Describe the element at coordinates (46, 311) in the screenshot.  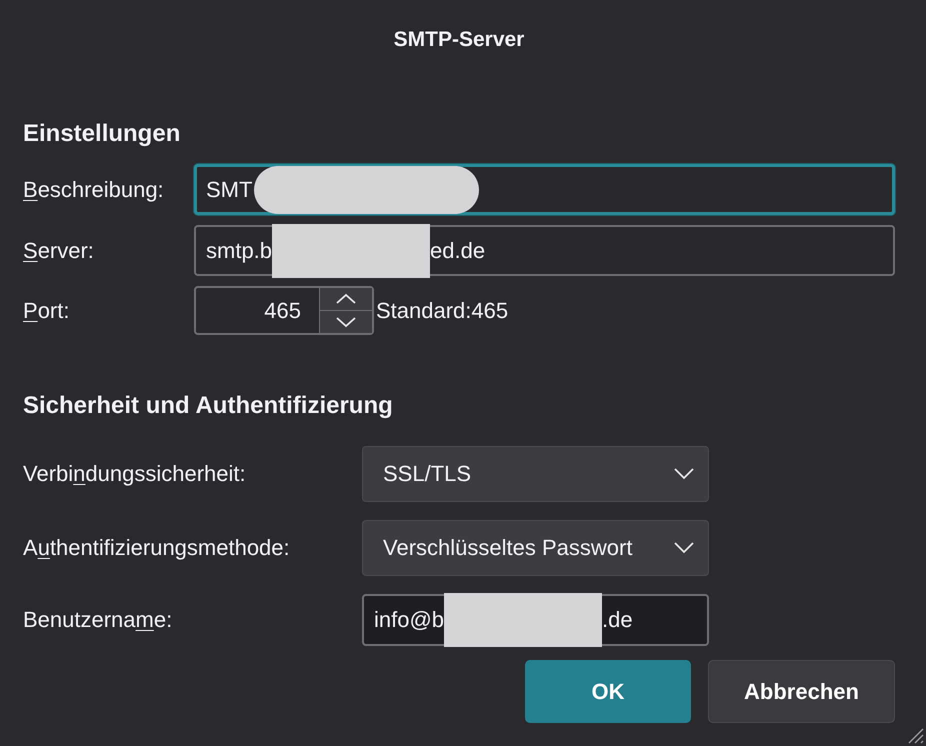
I see `field-label: Port:` at that location.